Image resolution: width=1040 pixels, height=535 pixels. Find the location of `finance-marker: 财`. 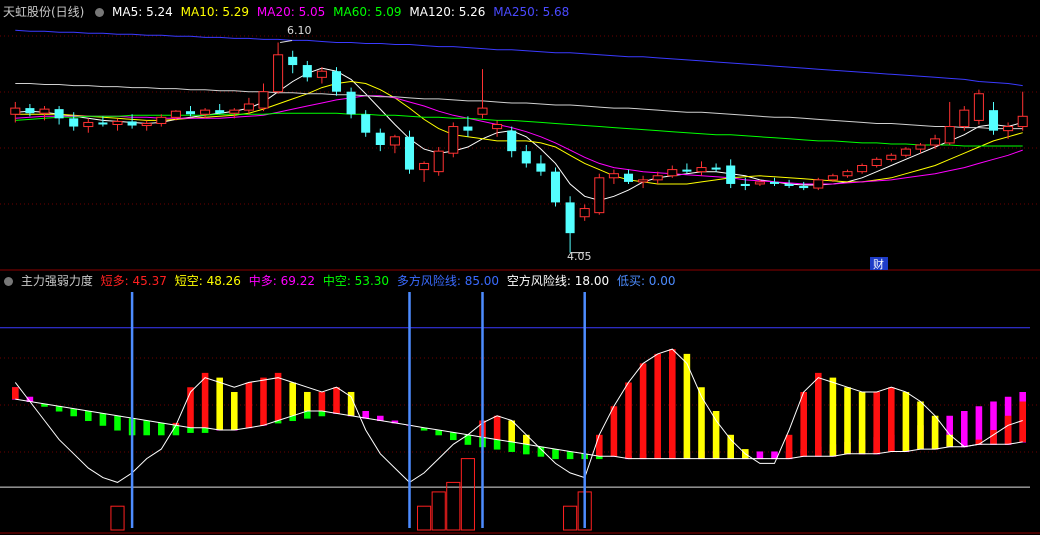

finance-marker: 财 is located at coordinates (878, 264).